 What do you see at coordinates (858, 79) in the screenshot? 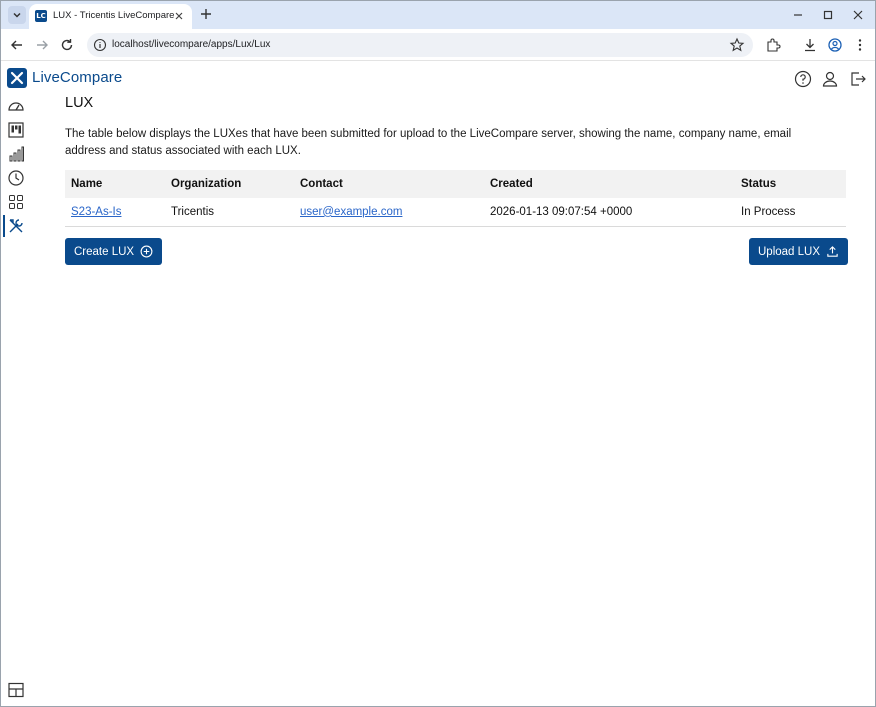
I see `logout-icon` at bounding box center [858, 79].